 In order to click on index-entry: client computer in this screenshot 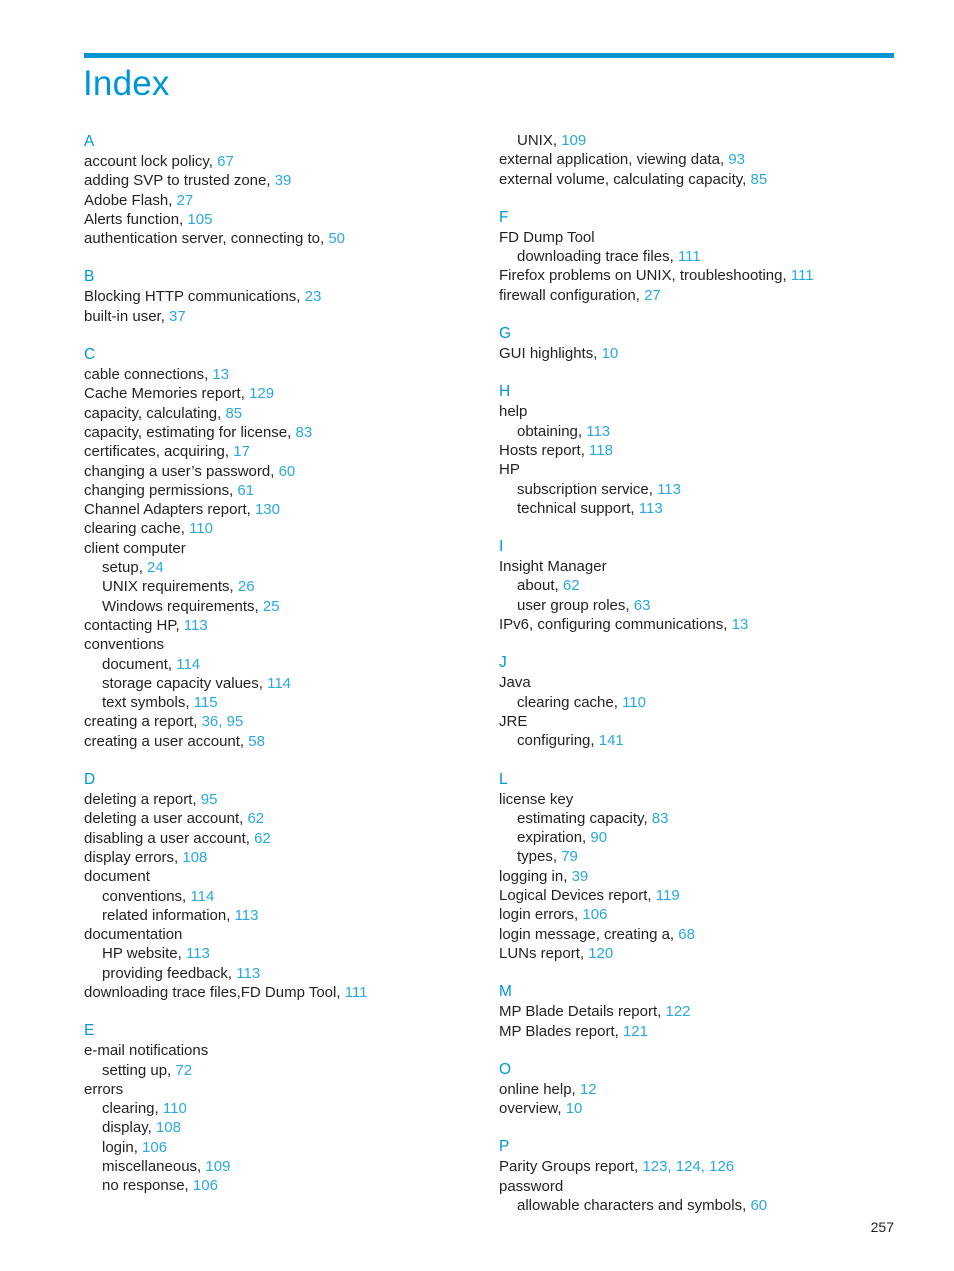, I will do `click(284, 548)`.